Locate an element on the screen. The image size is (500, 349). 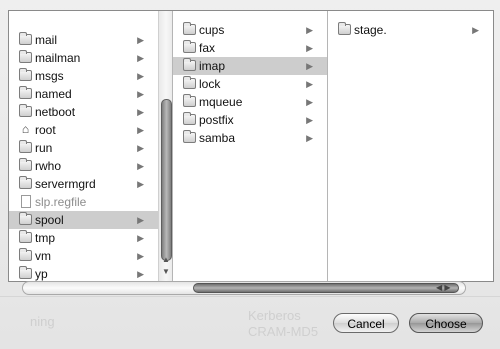
list-item: postfix ▶ is located at coordinates (250, 120).